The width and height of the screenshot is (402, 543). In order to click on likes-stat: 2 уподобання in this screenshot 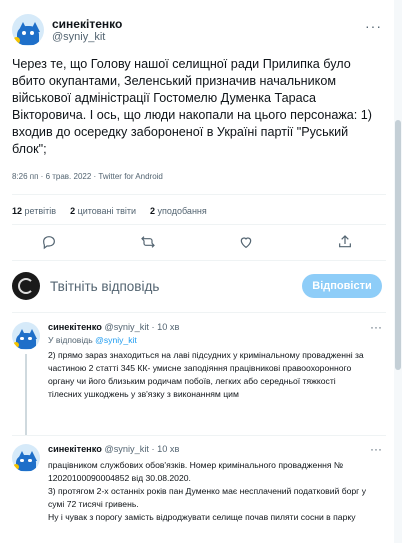, I will do `click(178, 211)`.